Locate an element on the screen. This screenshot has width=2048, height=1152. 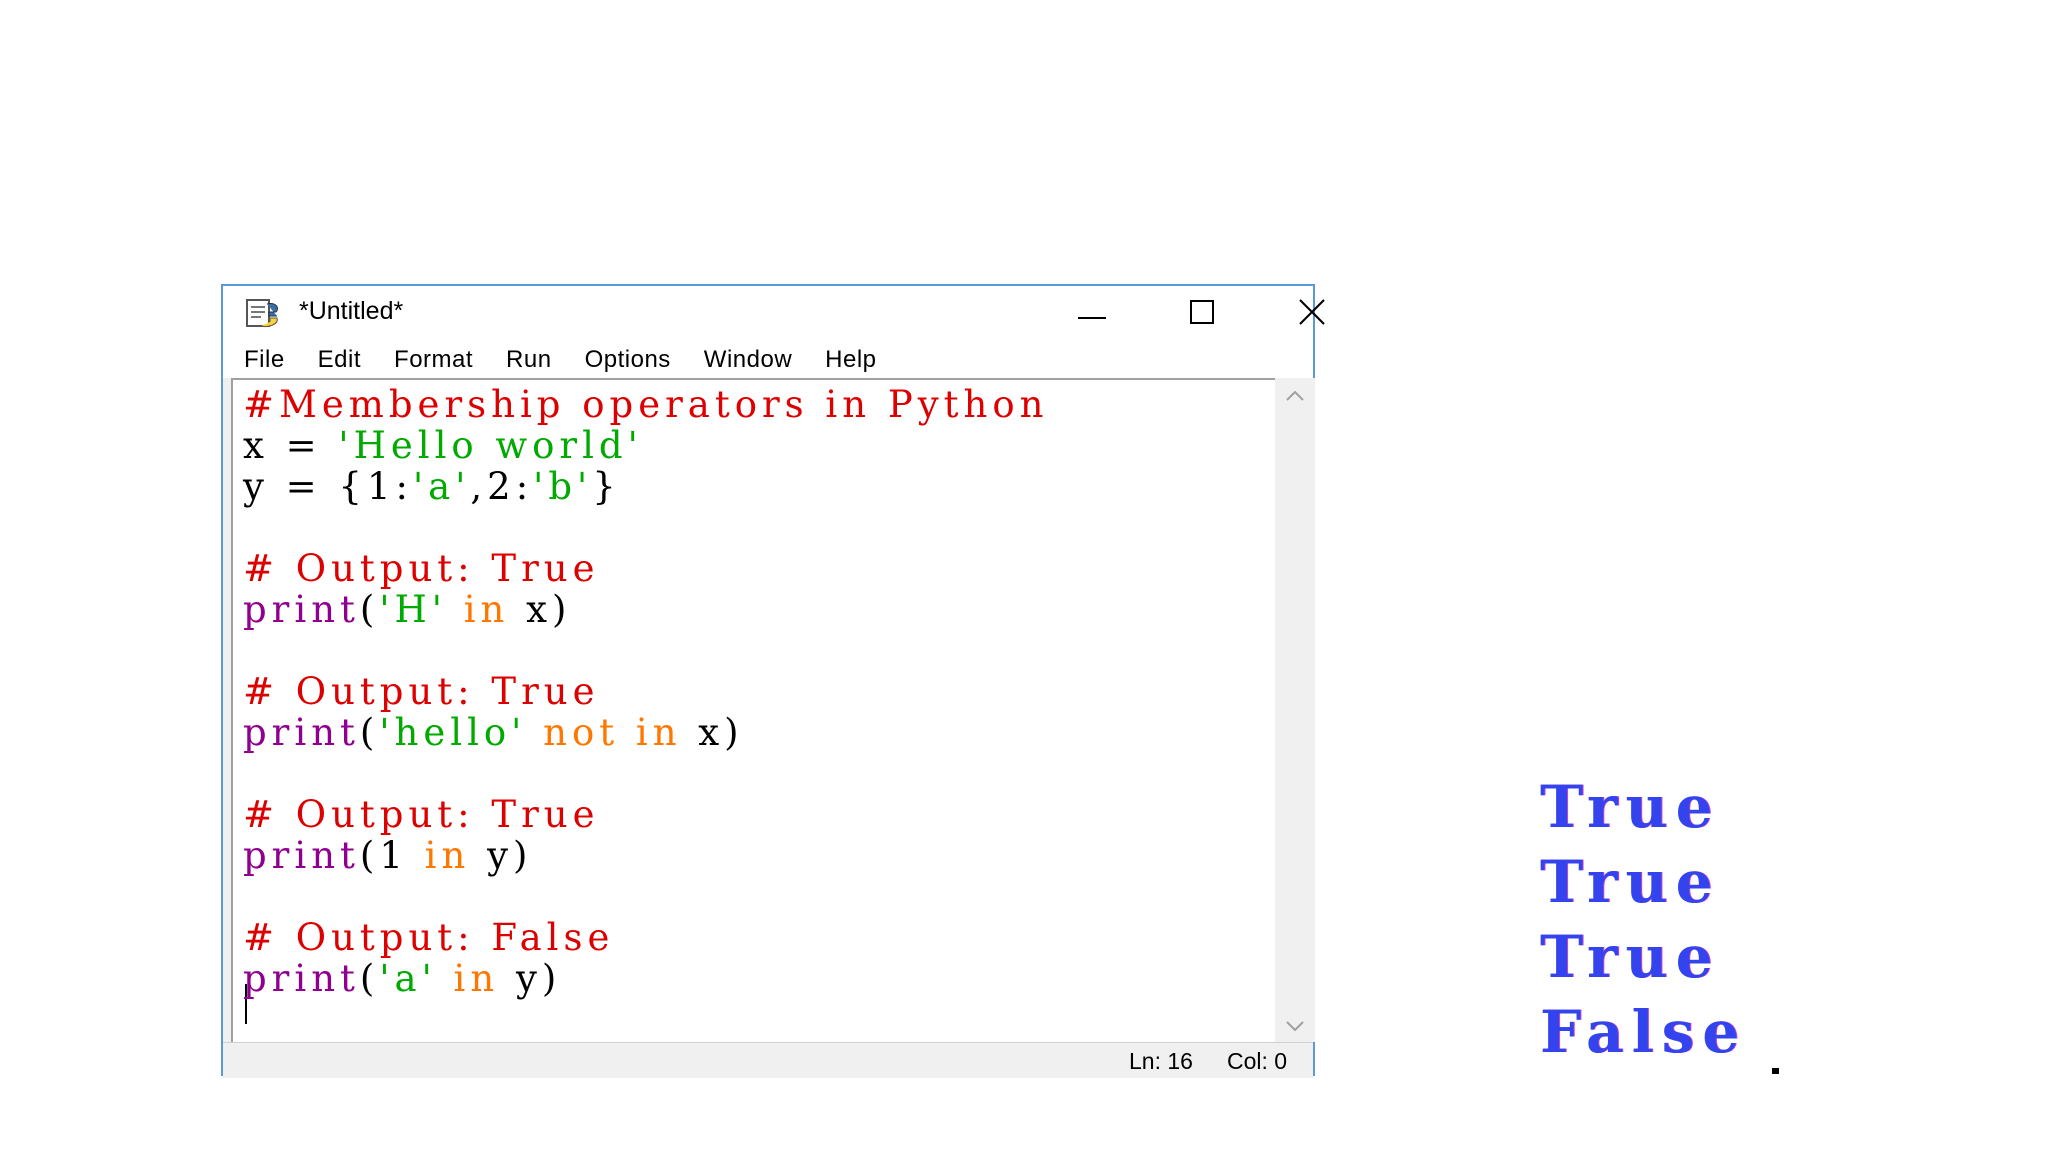
minimize-button is located at coordinates (1092, 314).